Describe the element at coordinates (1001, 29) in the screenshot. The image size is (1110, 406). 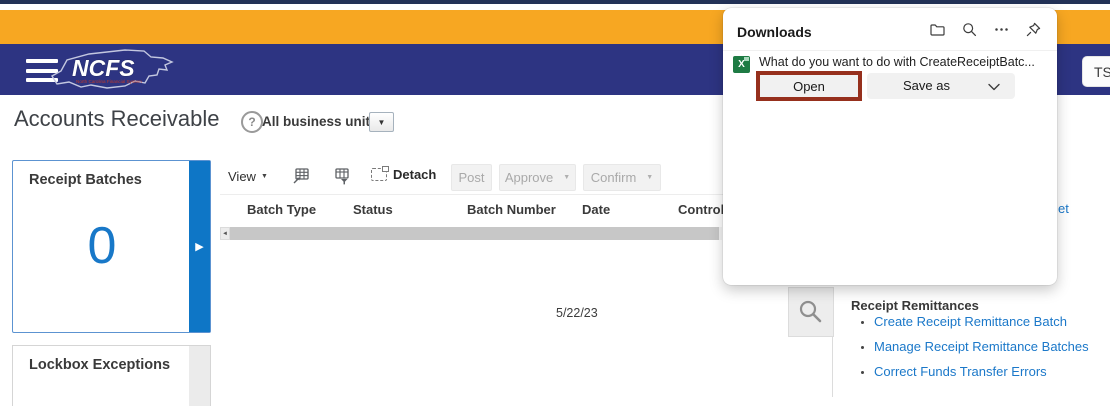
I see `more-options-icon` at that location.